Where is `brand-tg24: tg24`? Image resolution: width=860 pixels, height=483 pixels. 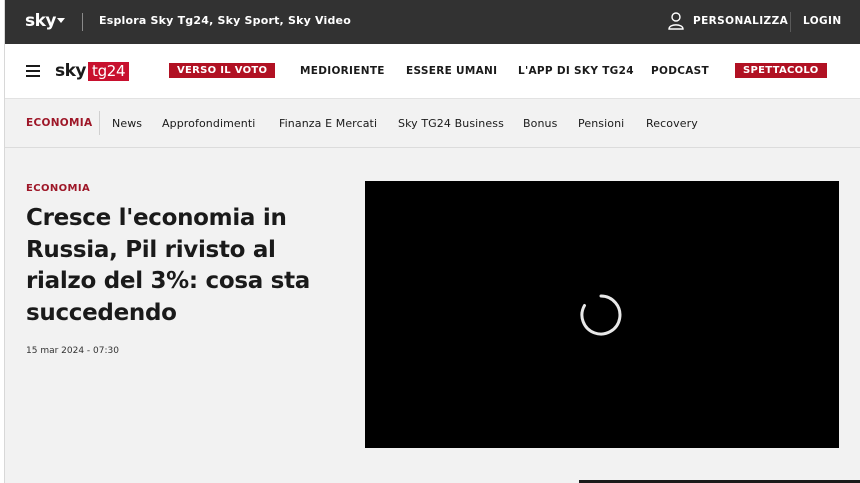 brand-tg24: tg24 is located at coordinates (109, 71).